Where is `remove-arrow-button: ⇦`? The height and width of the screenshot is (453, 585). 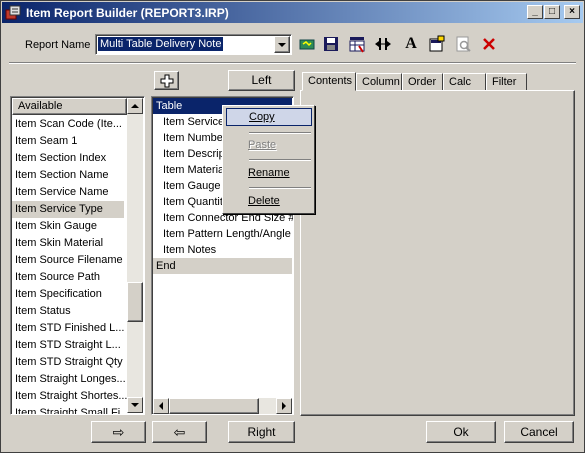 remove-arrow-button: ⇦ is located at coordinates (179, 432).